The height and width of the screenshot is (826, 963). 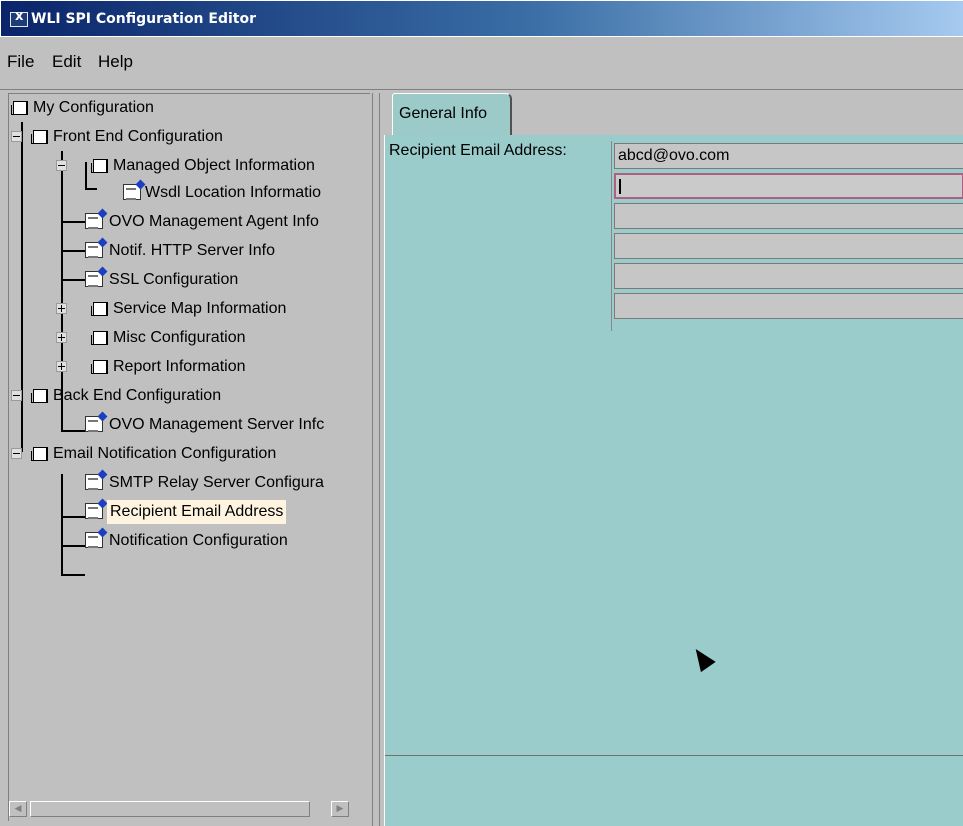 What do you see at coordinates (788, 156) in the screenshot?
I see `recipient-email-field: abcd@ovo.com` at bounding box center [788, 156].